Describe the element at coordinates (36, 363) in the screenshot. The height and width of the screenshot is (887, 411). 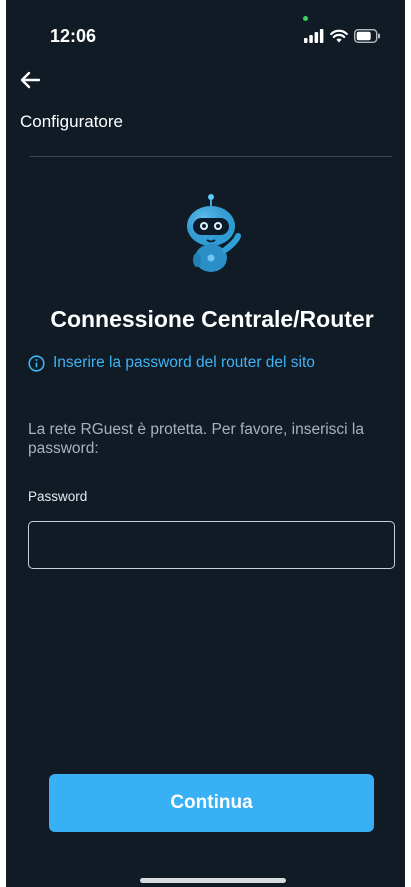
I see `info-icon` at that location.